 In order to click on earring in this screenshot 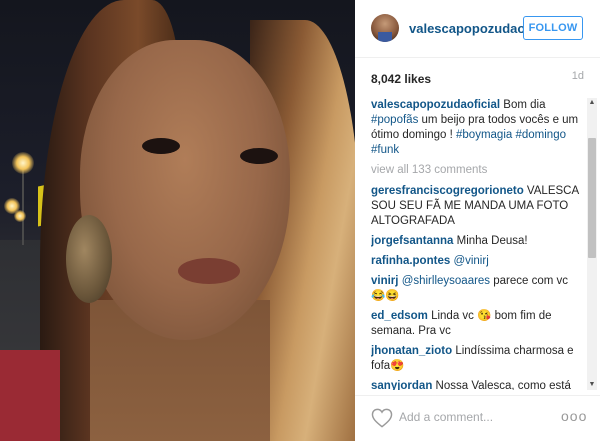, I will do `click(89, 259)`.